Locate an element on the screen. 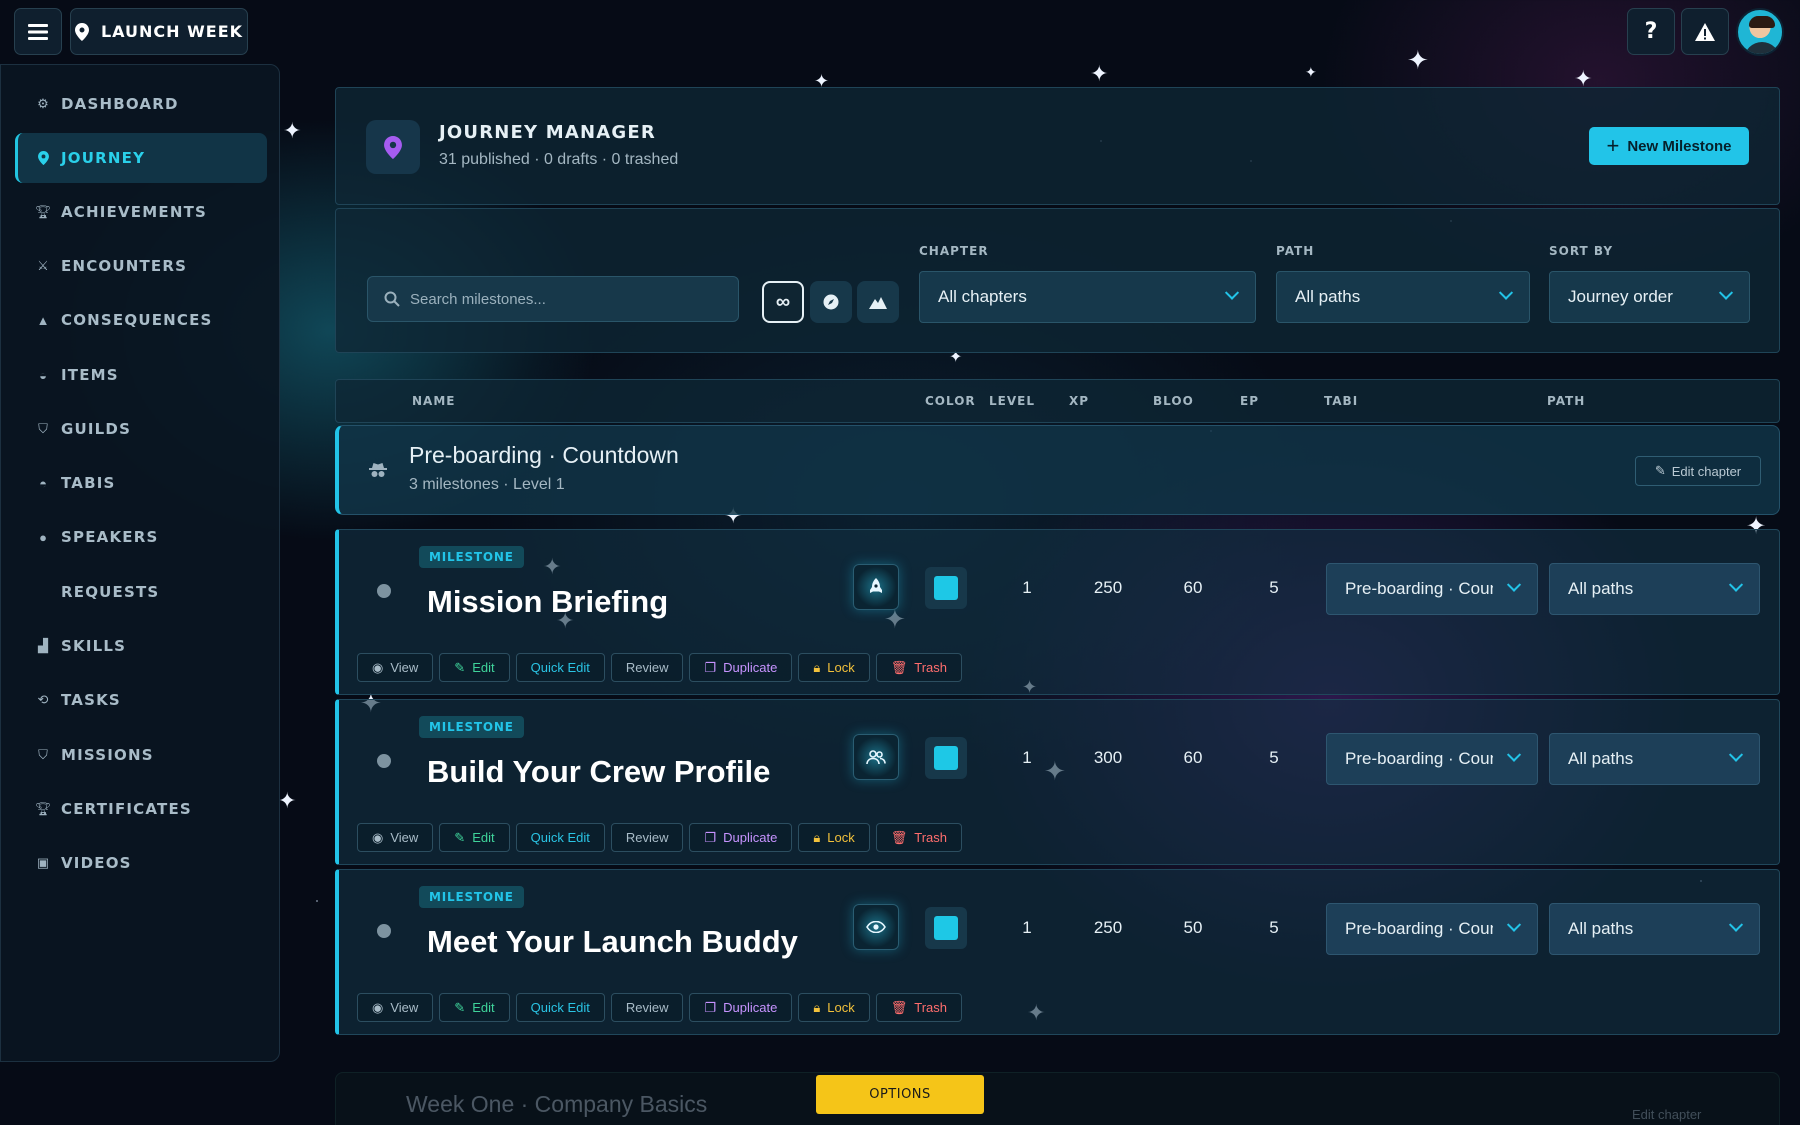 Image resolution: width=1800 pixels, height=1125 pixels. view-all-button: ∞ is located at coordinates (783, 302).